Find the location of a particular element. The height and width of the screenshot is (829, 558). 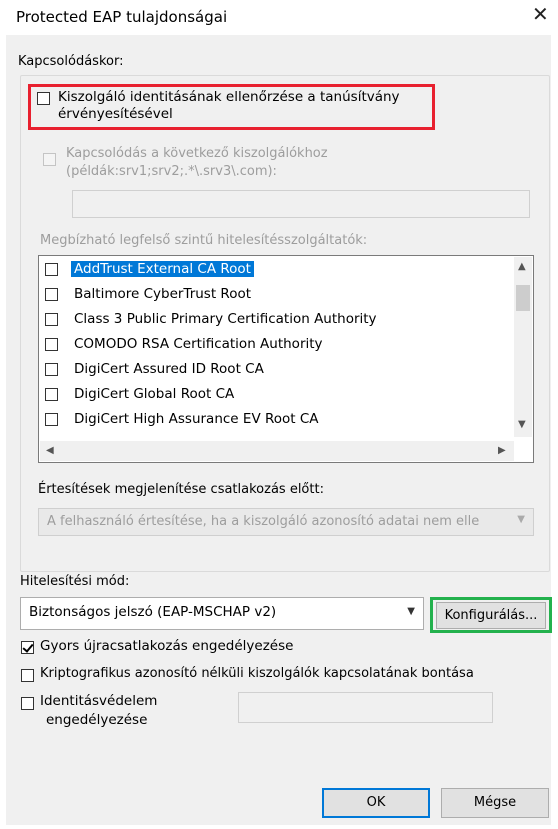

scroll-down-icon: ▼ is located at coordinates (522, 424).